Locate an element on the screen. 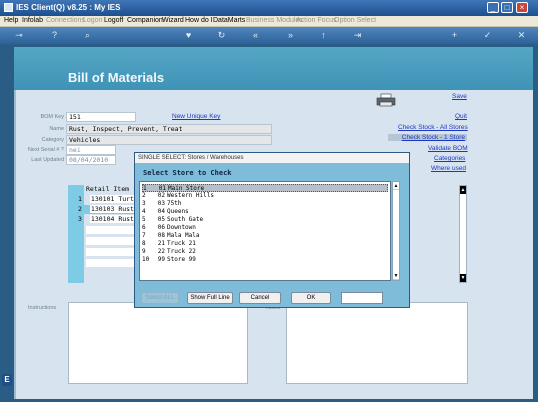  menu-datamarts: DataMarts is located at coordinates (229, 20).